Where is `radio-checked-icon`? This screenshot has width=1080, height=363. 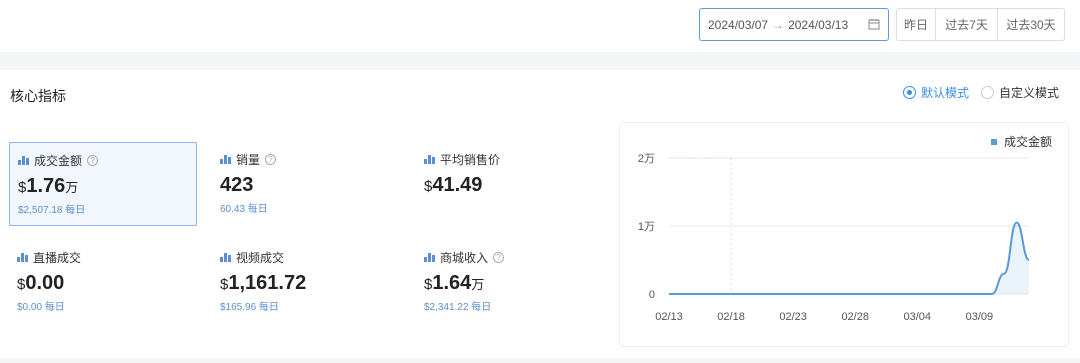 radio-checked-icon is located at coordinates (909, 92).